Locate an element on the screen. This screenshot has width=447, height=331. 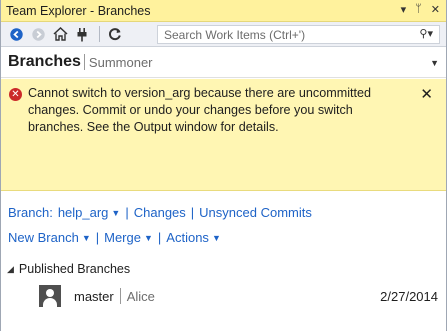
close-icon: ✕ is located at coordinates (435, 9).